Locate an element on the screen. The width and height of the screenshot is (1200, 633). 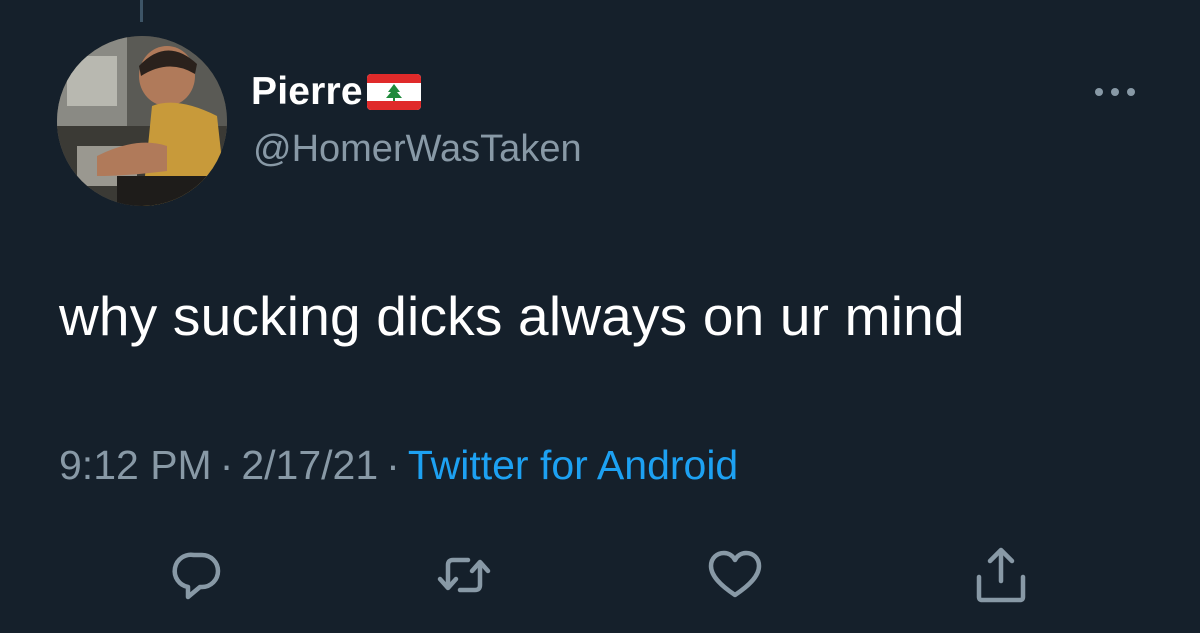
avatar is located at coordinates (142, 121).